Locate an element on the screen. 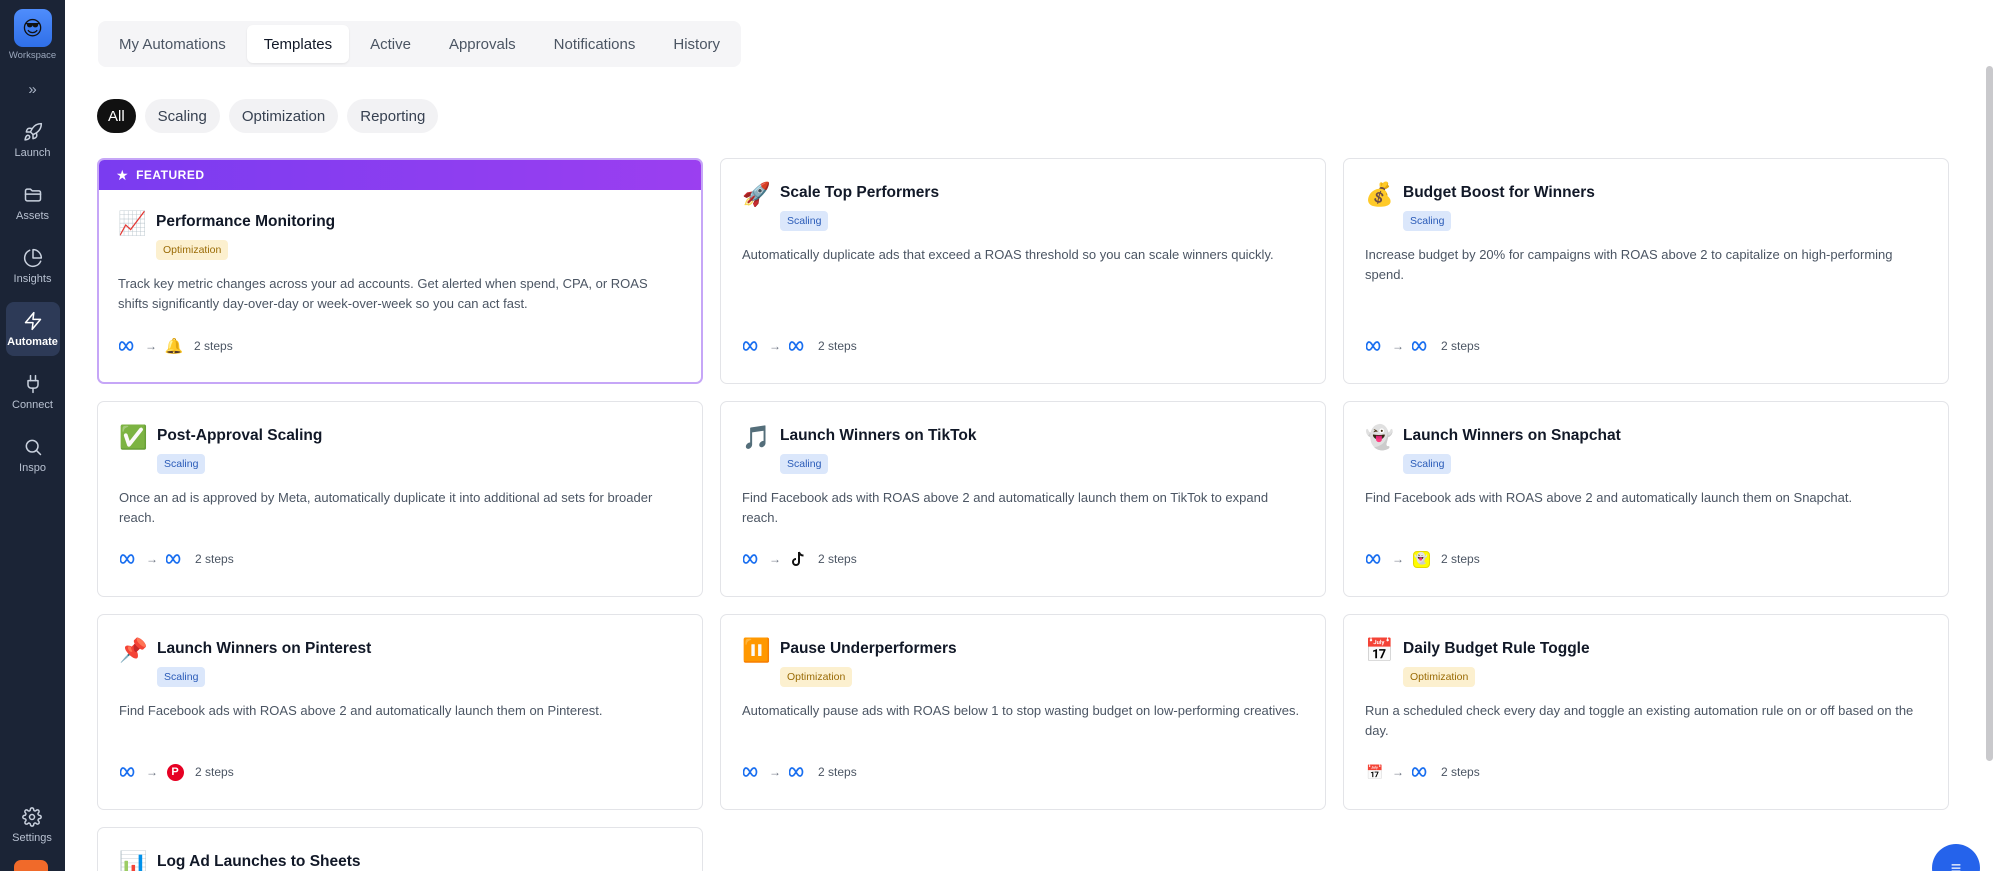 The width and height of the screenshot is (1997, 871). template-title: Launch Winners on TikTok is located at coordinates (878, 435).